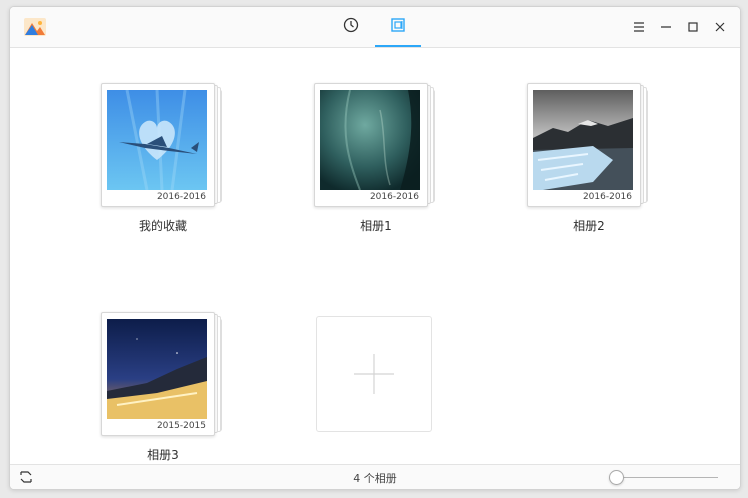 Image resolution: width=748 pixels, height=498 pixels. I want to click on album-count: 4 个相册, so click(375, 478).